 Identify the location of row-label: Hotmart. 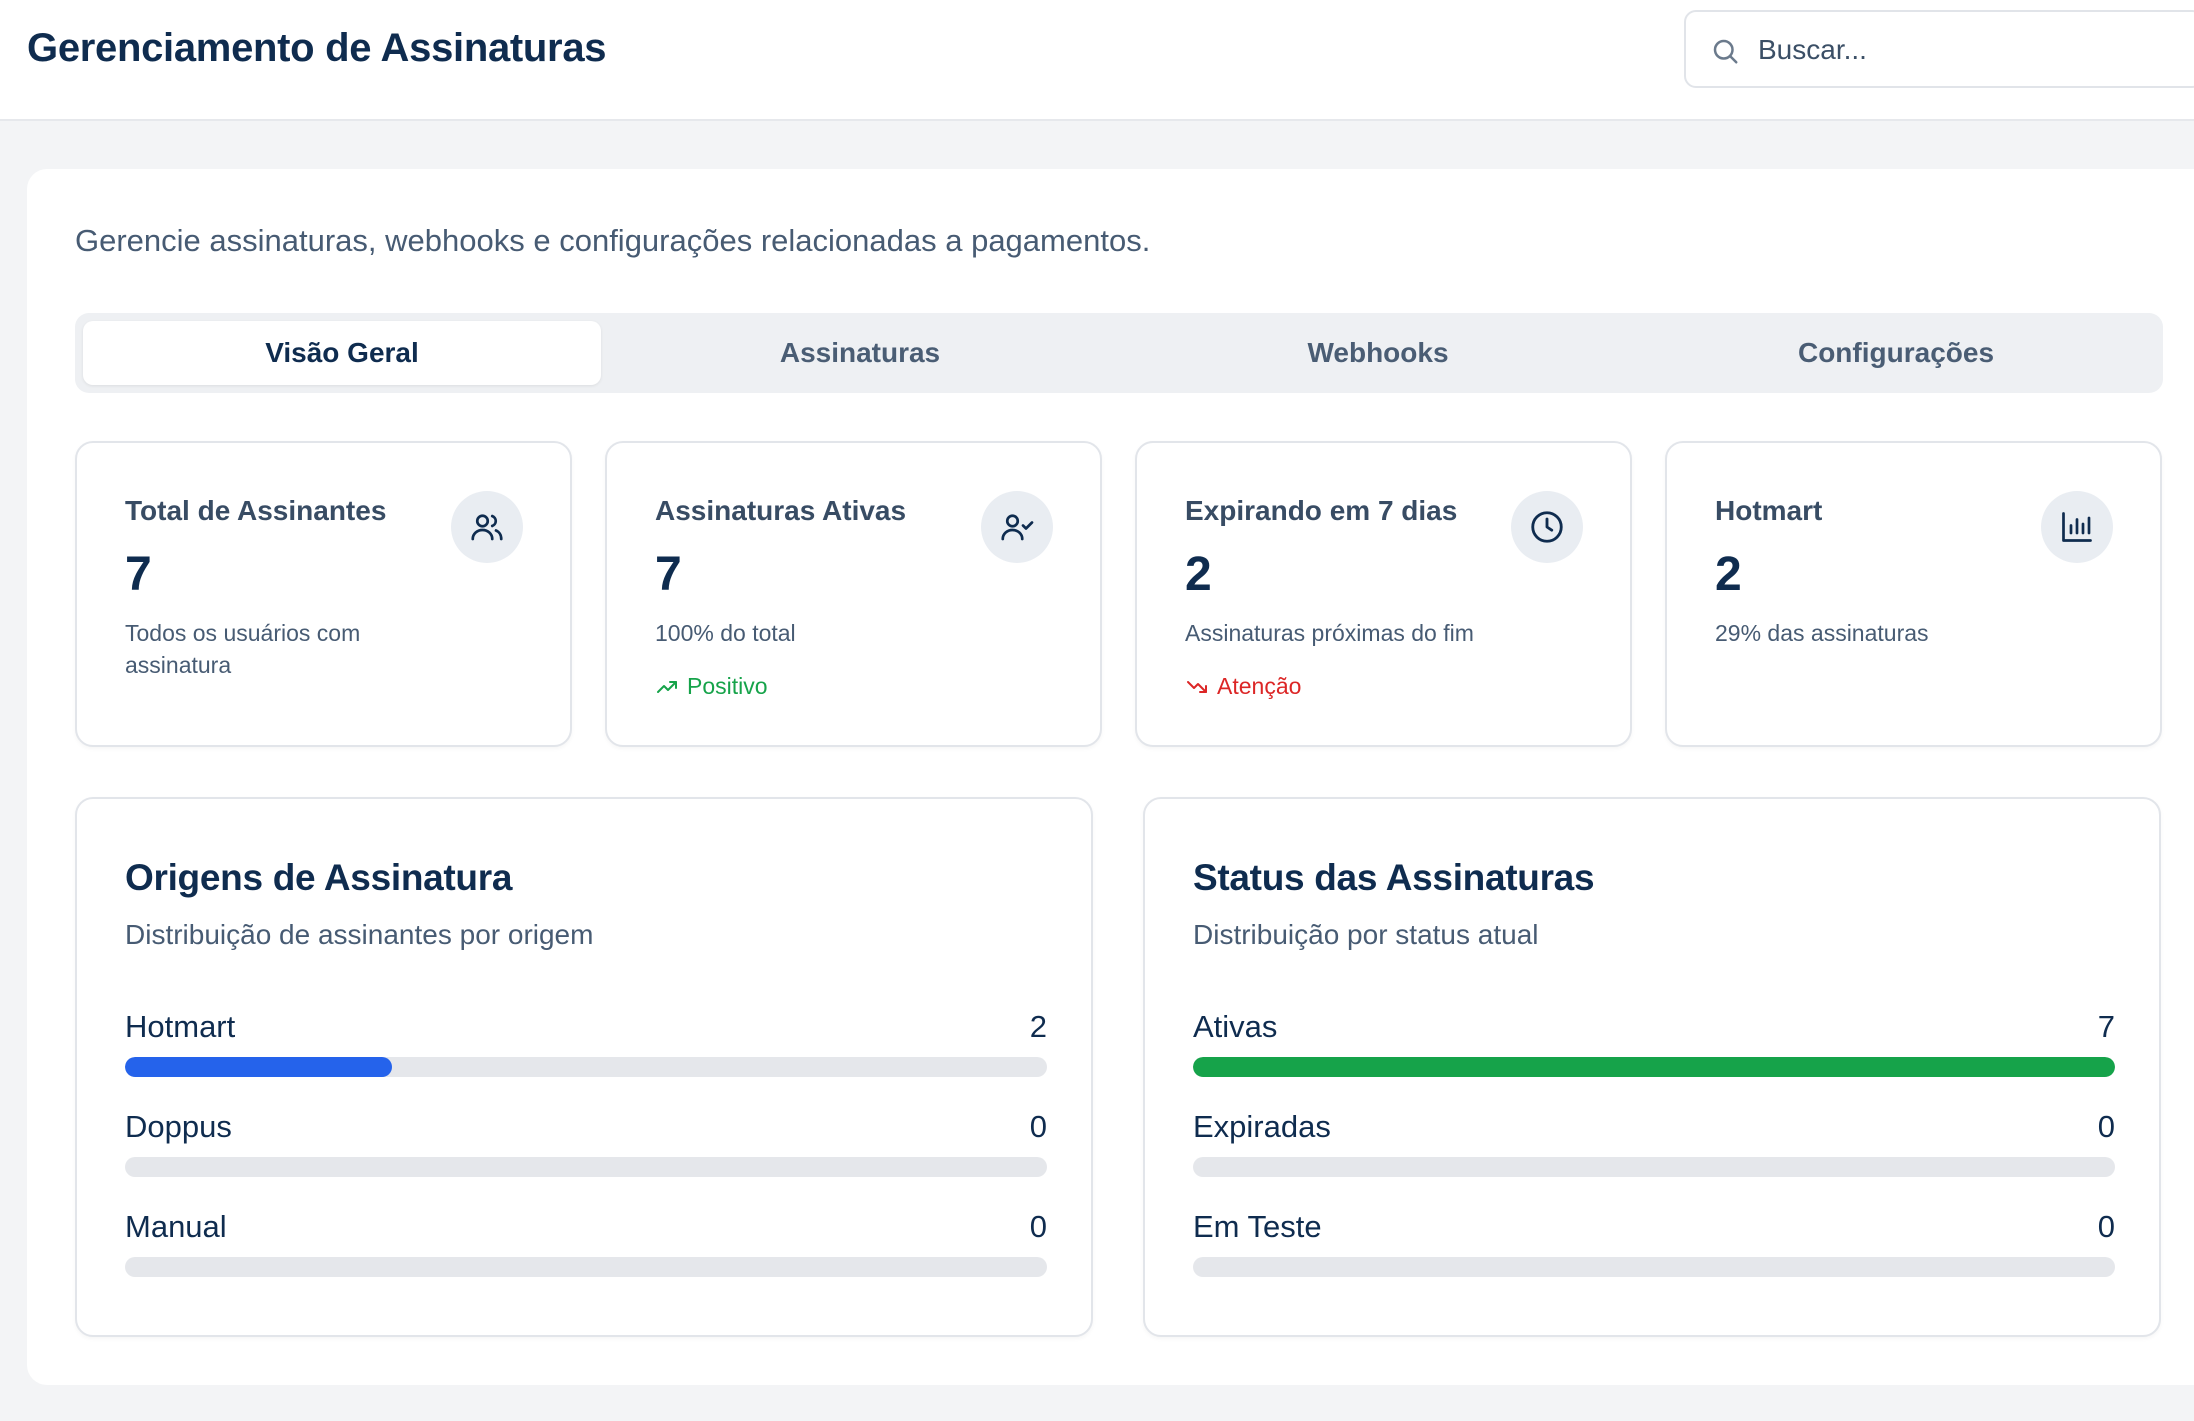
(180, 1026).